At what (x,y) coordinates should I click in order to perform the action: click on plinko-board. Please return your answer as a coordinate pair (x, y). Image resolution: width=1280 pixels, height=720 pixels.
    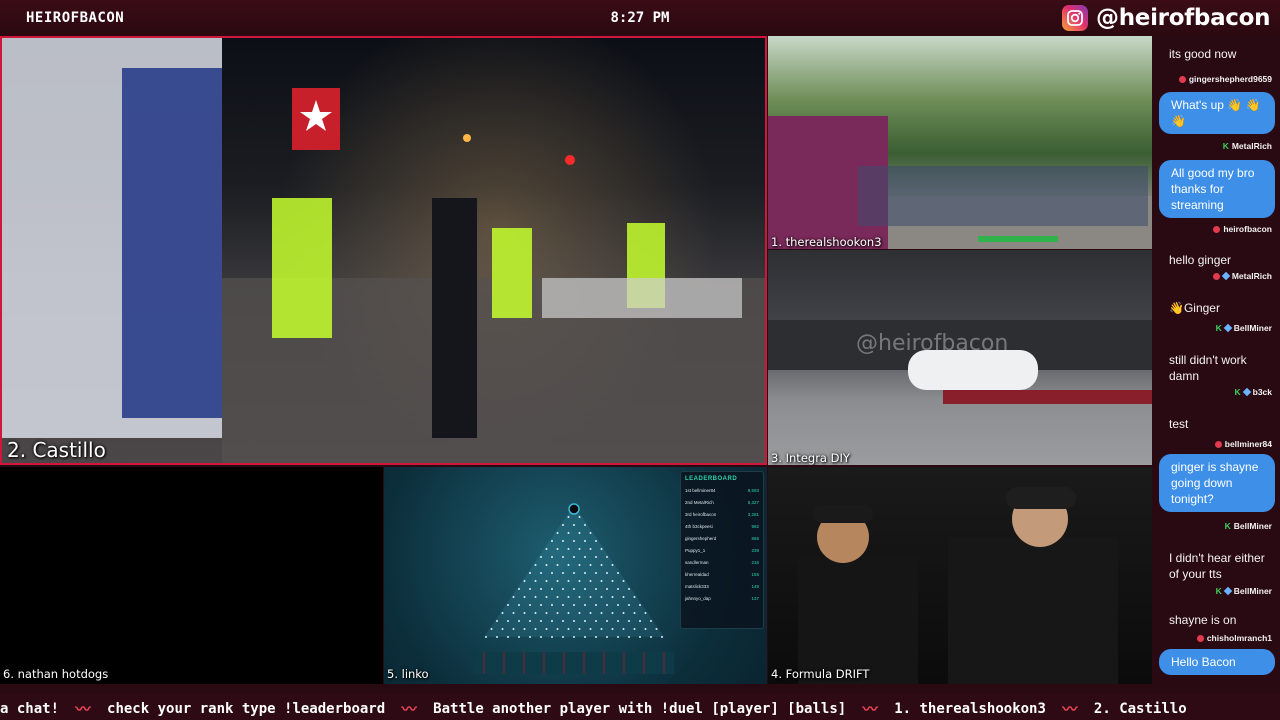
    Looking at the image, I should click on (574, 570).